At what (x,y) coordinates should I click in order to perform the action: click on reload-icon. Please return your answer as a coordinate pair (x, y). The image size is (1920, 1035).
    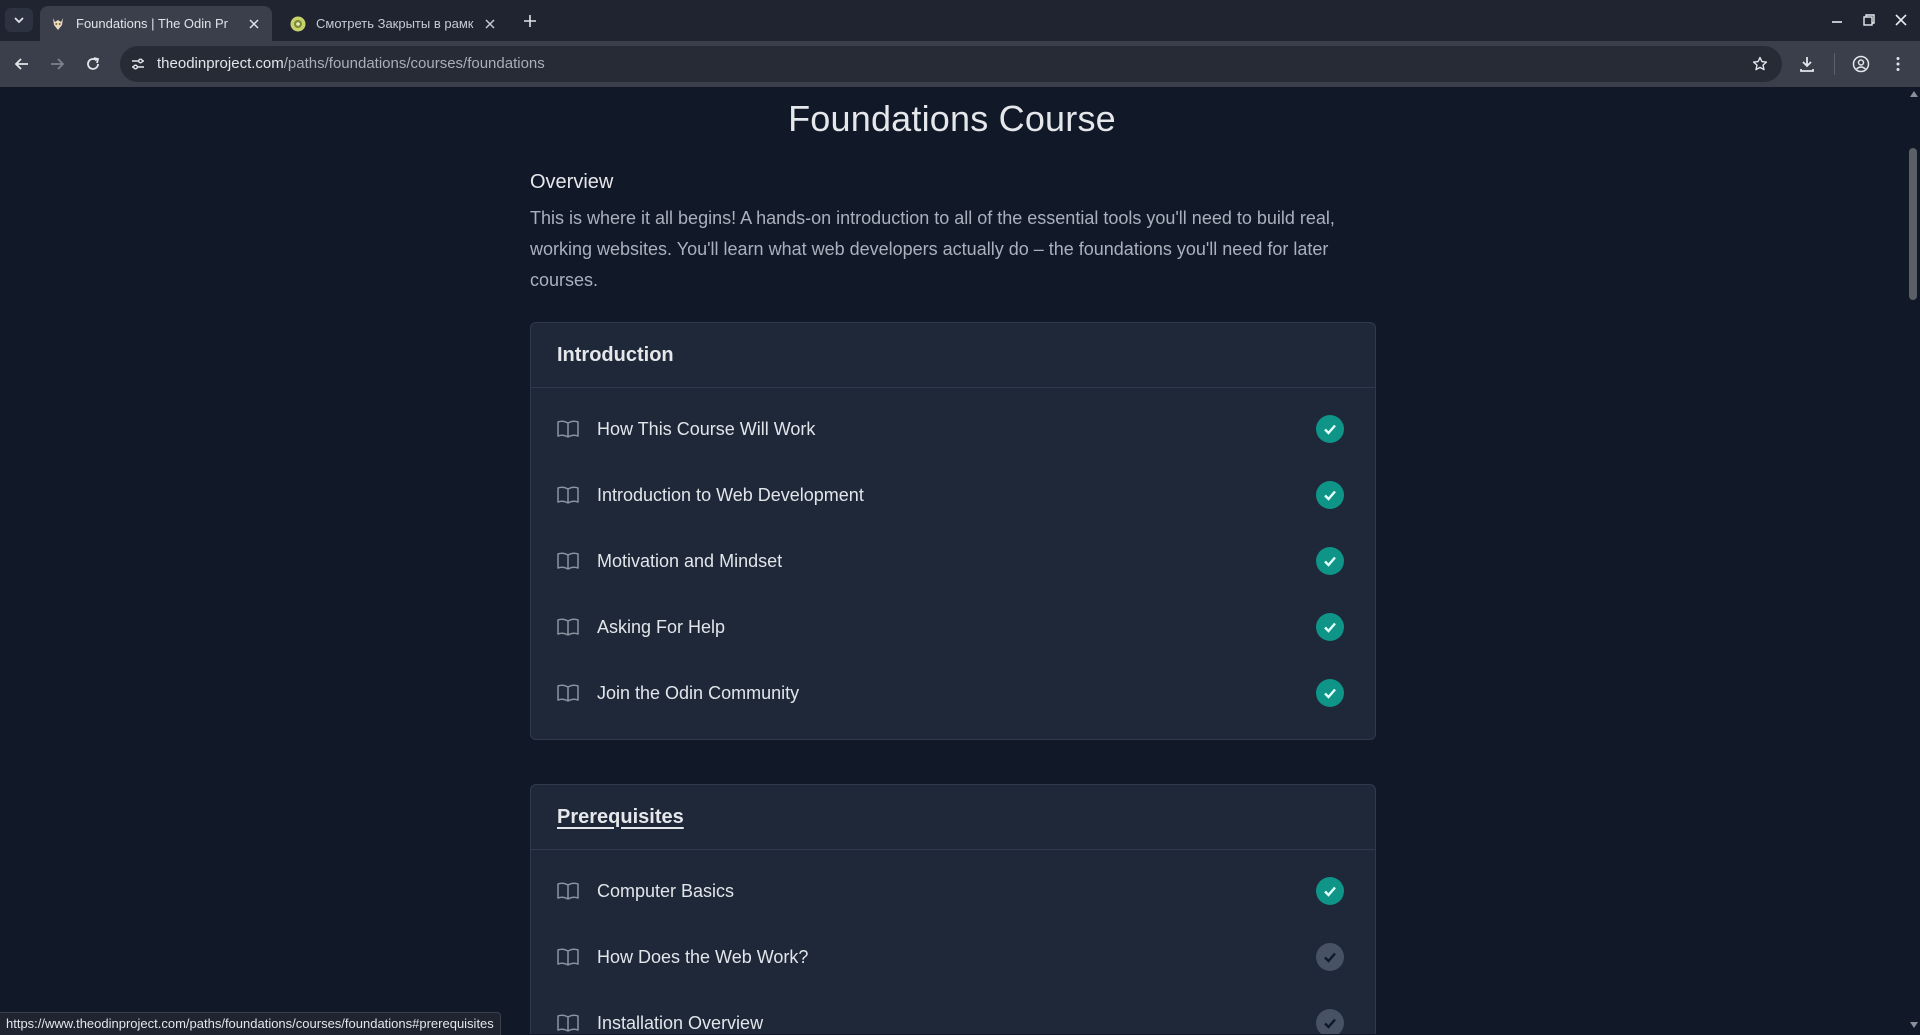
    Looking at the image, I should click on (93, 63).